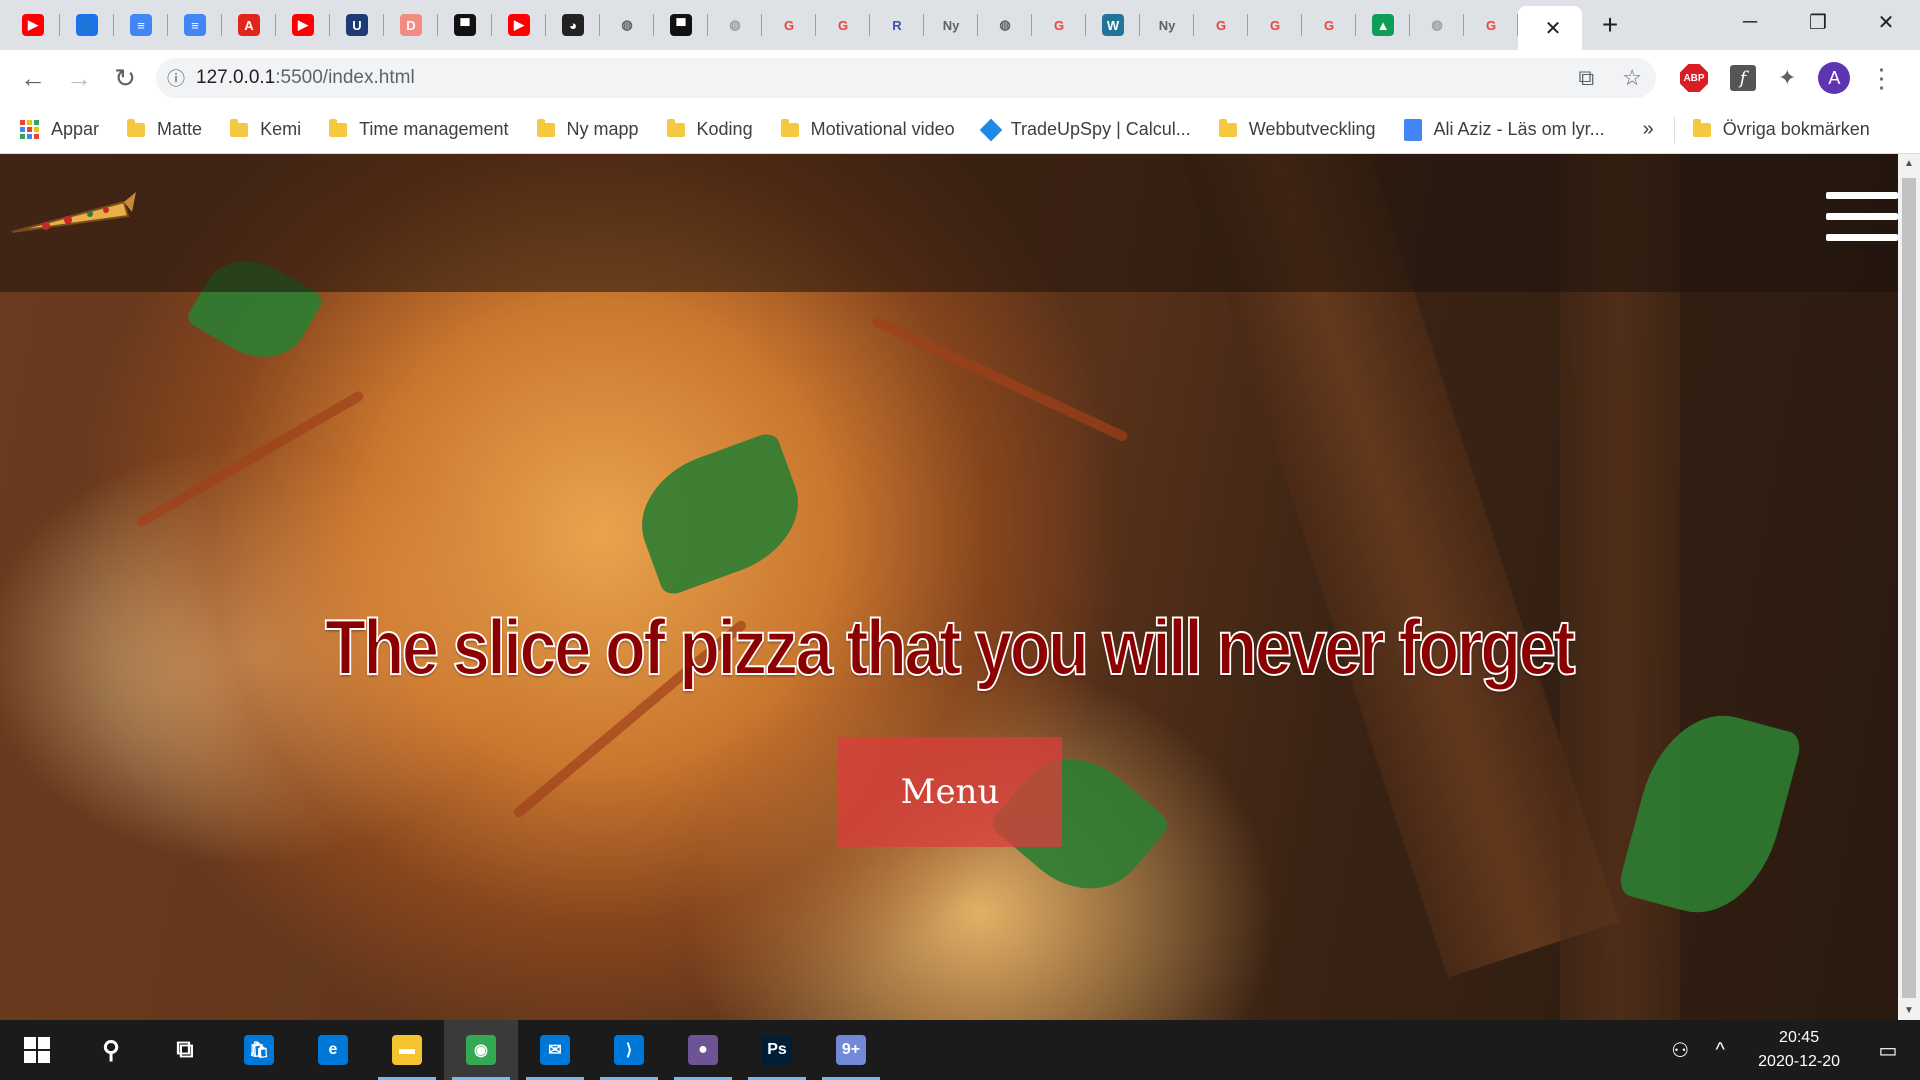 The height and width of the screenshot is (1080, 1920). I want to click on taskbar-button: Ps, so click(777, 1050).